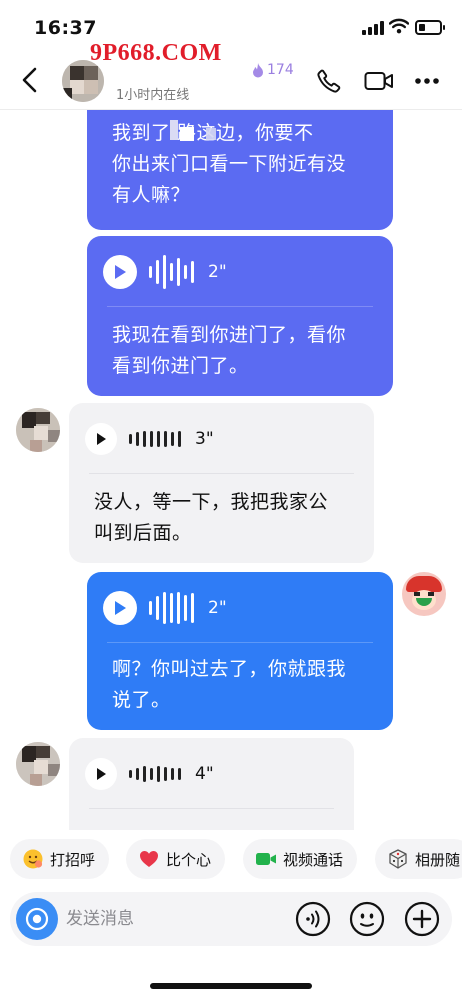 The width and height of the screenshot is (462, 1000). I want to click on home-indicator, so click(231, 986).